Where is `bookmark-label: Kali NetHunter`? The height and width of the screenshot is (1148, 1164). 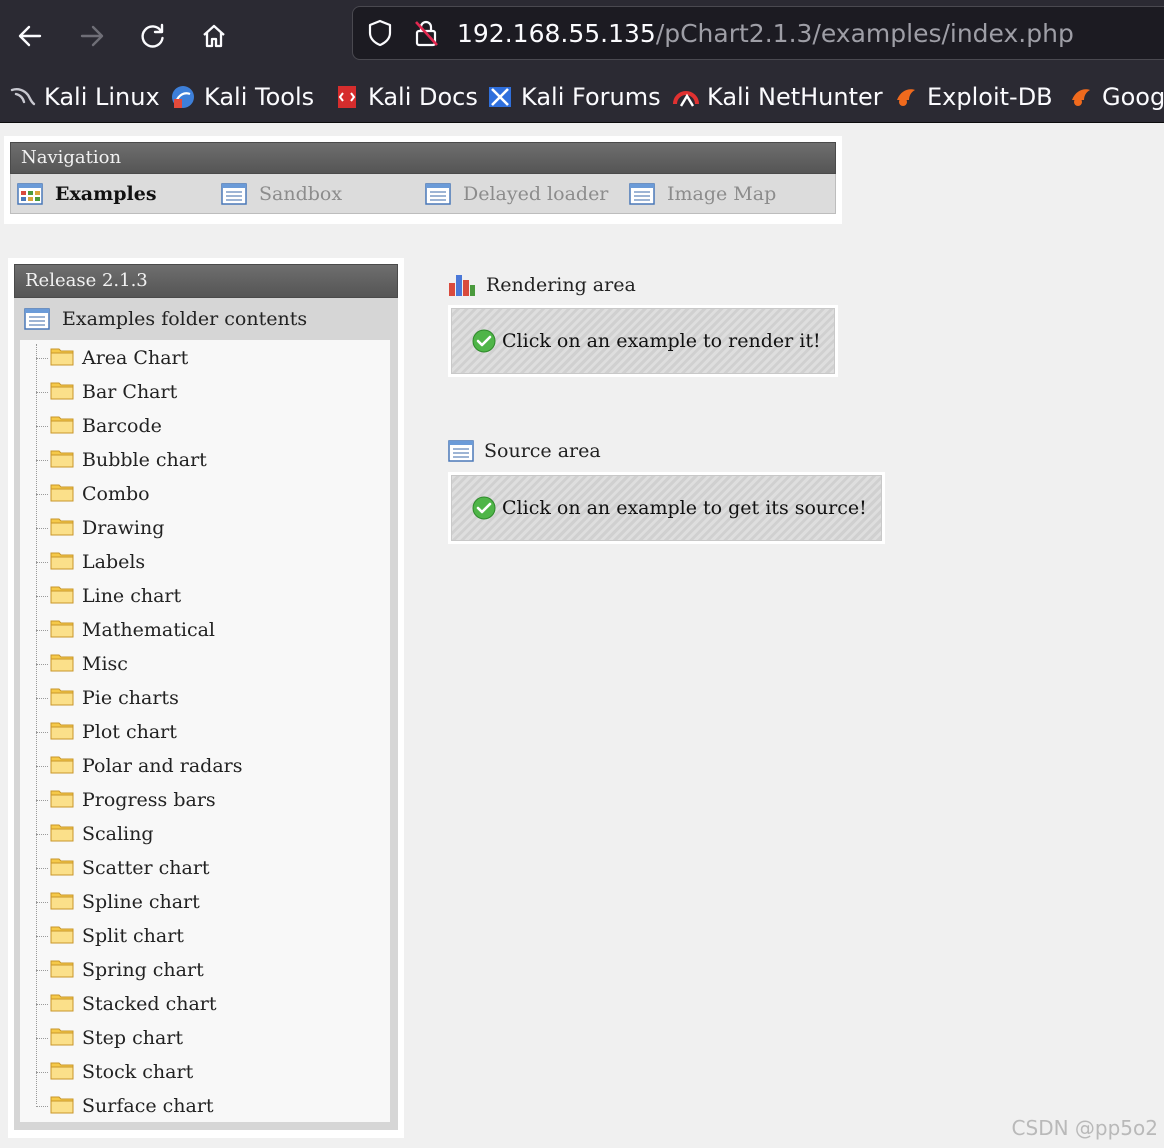
bookmark-label: Kali NetHunter is located at coordinates (795, 97).